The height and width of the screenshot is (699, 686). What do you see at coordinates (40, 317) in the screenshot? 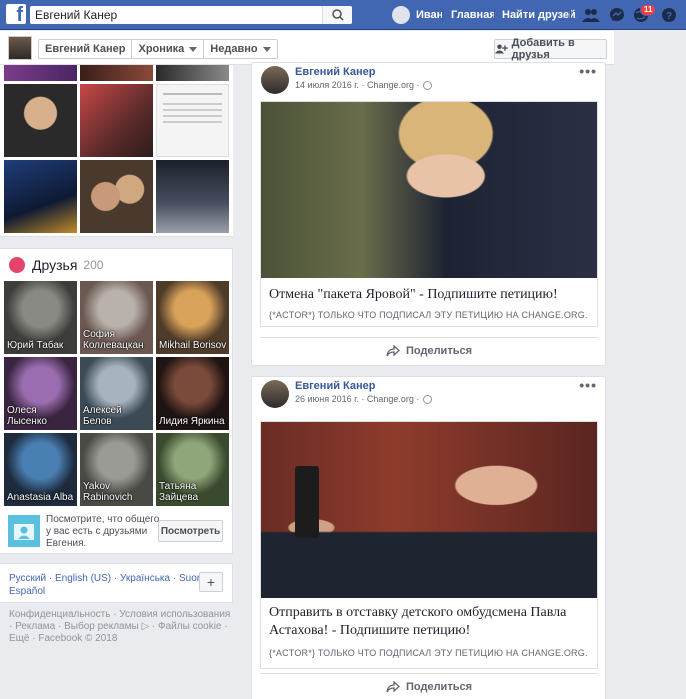
I see `friend-tile: Юрий Табак` at bounding box center [40, 317].